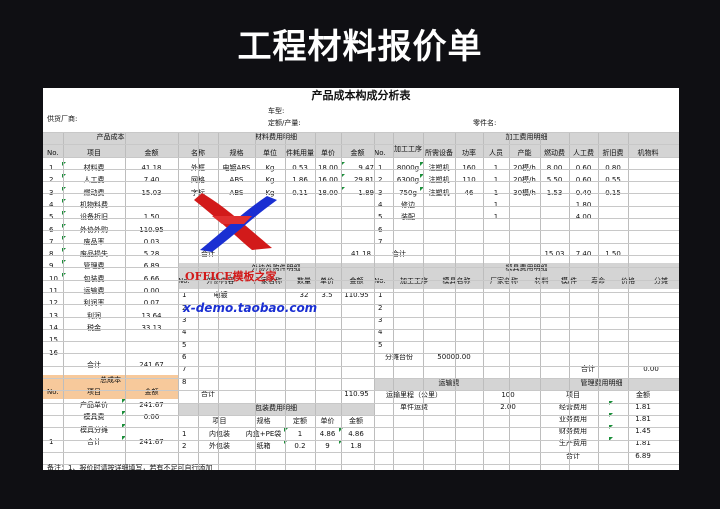  What do you see at coordinates (276, 137) in the screenshot?
I see `material-section: 材料费用明细` at bounding box center [276, 137].